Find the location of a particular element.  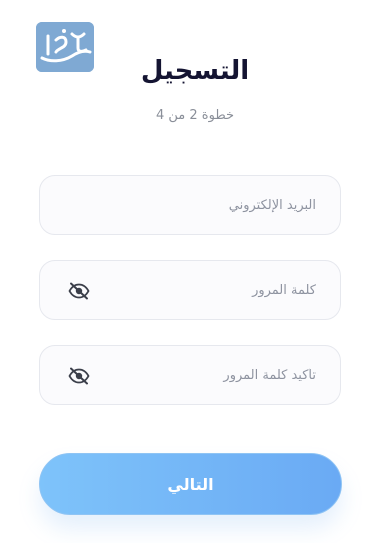

password-eye-off-icon is located at coordinates (79, 291).